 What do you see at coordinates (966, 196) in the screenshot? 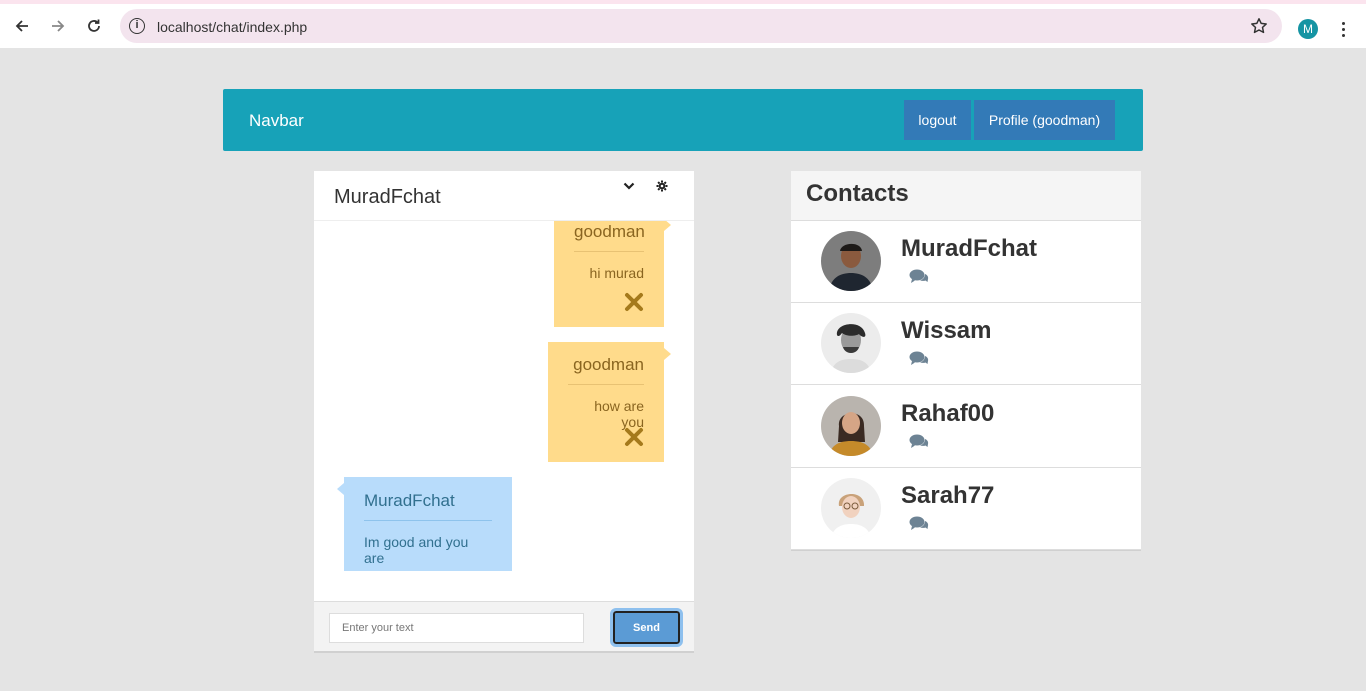
I see `contacts-header: Contacts` at bounding box center [966, 196].